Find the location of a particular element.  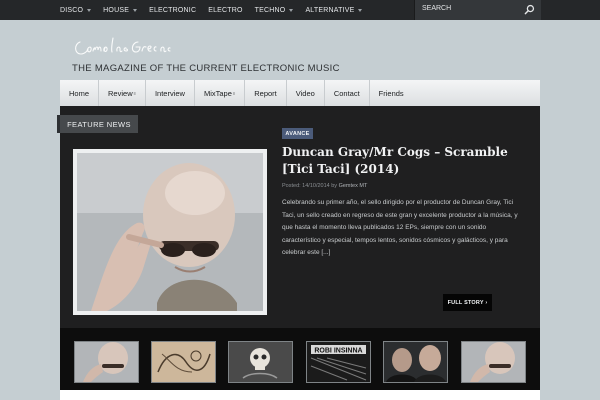

top-nav-label: ALTERNATIVE is located at coordinates (330, 10).